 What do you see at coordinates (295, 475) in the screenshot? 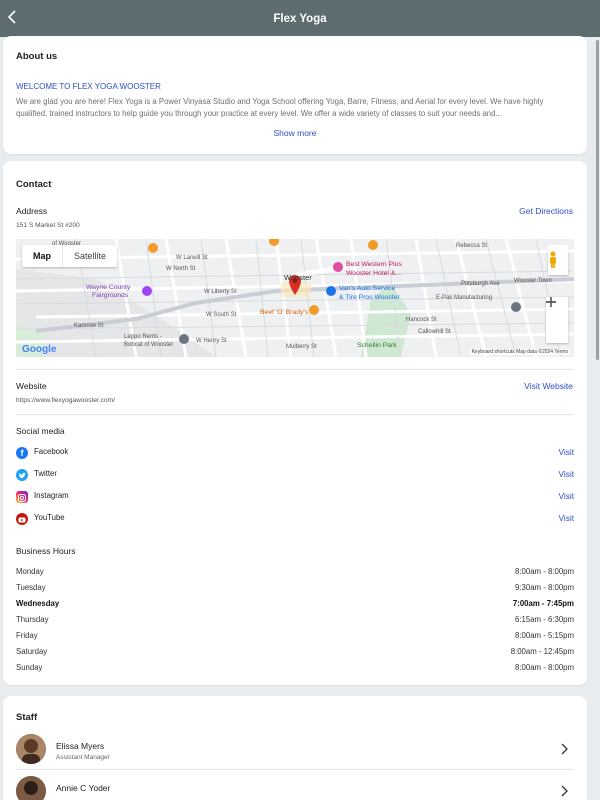
I see `social-row-twitter: Twitter Visit` at bounding box center [295, 475].